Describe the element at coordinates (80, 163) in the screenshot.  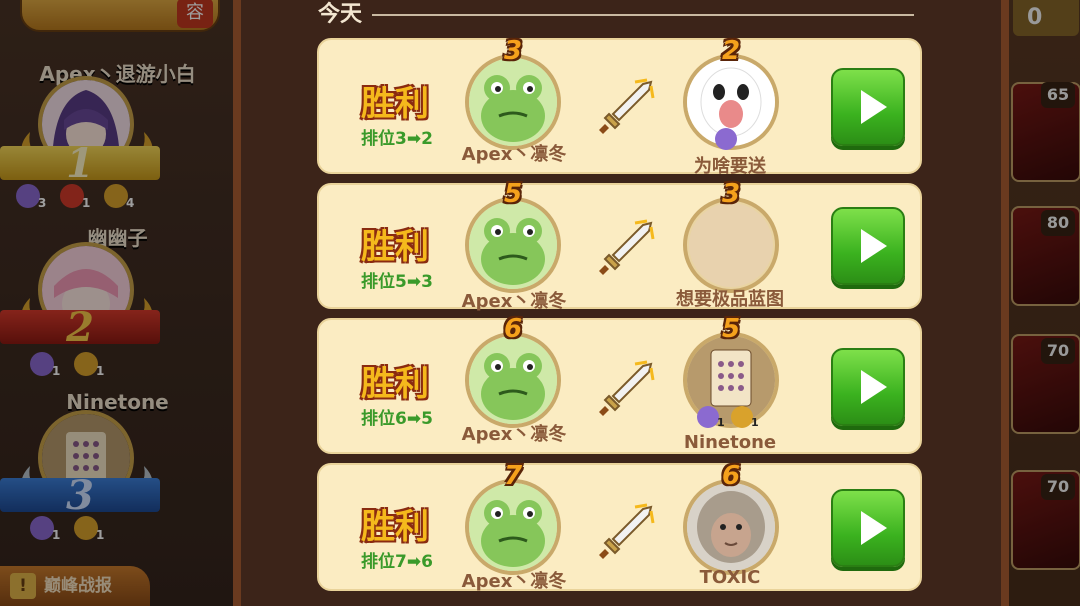
I see `rank-ribbon: 1` at that location.